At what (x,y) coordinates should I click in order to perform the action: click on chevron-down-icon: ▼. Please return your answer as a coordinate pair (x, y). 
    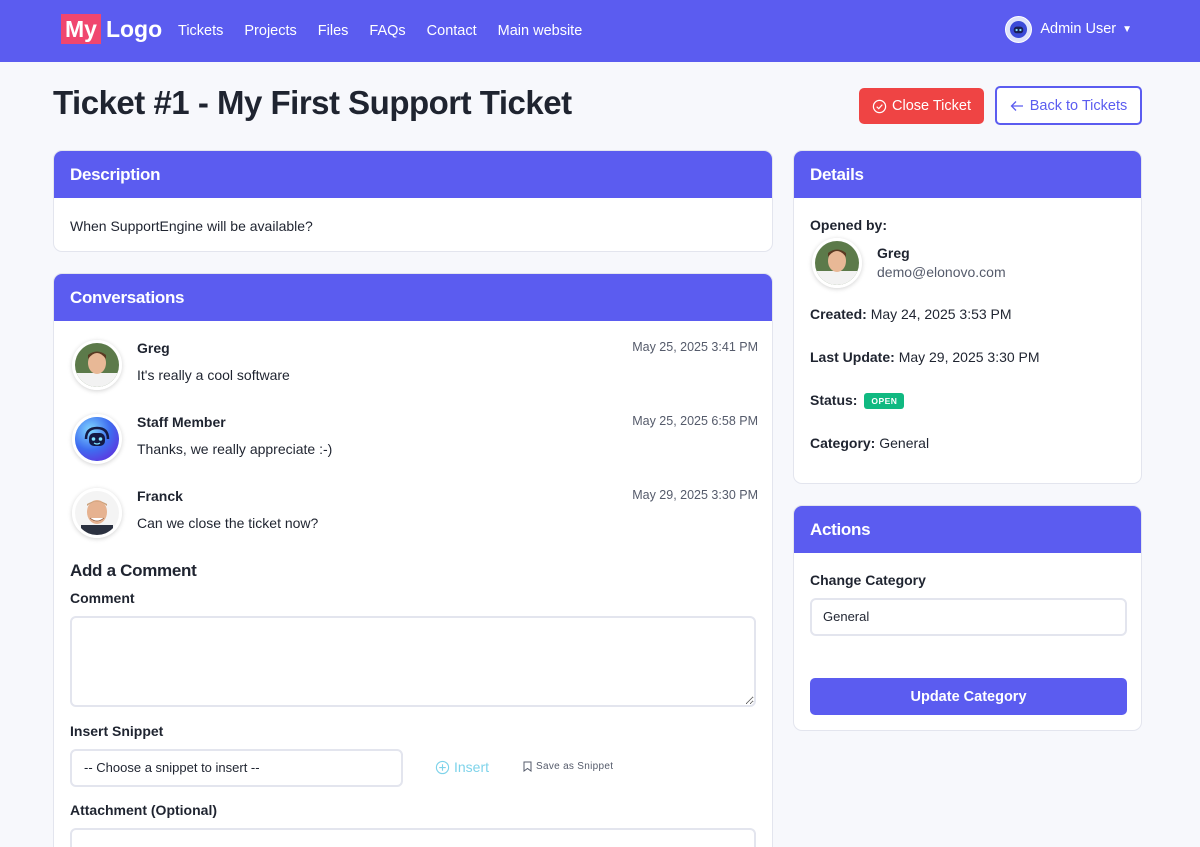
    Looking at the image, I should click on (1127, 29).